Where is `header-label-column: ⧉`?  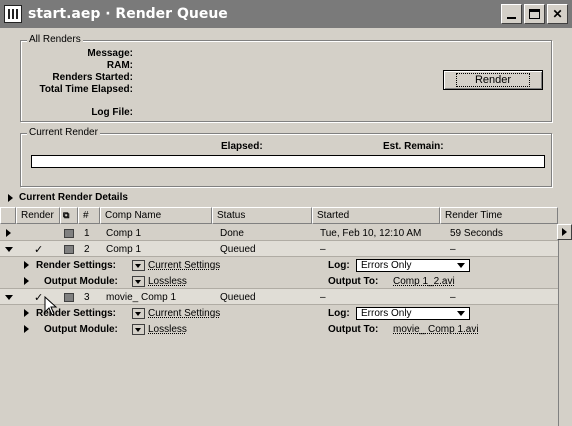 header-label-column: ⧉ is located at coordinates (69, 215).